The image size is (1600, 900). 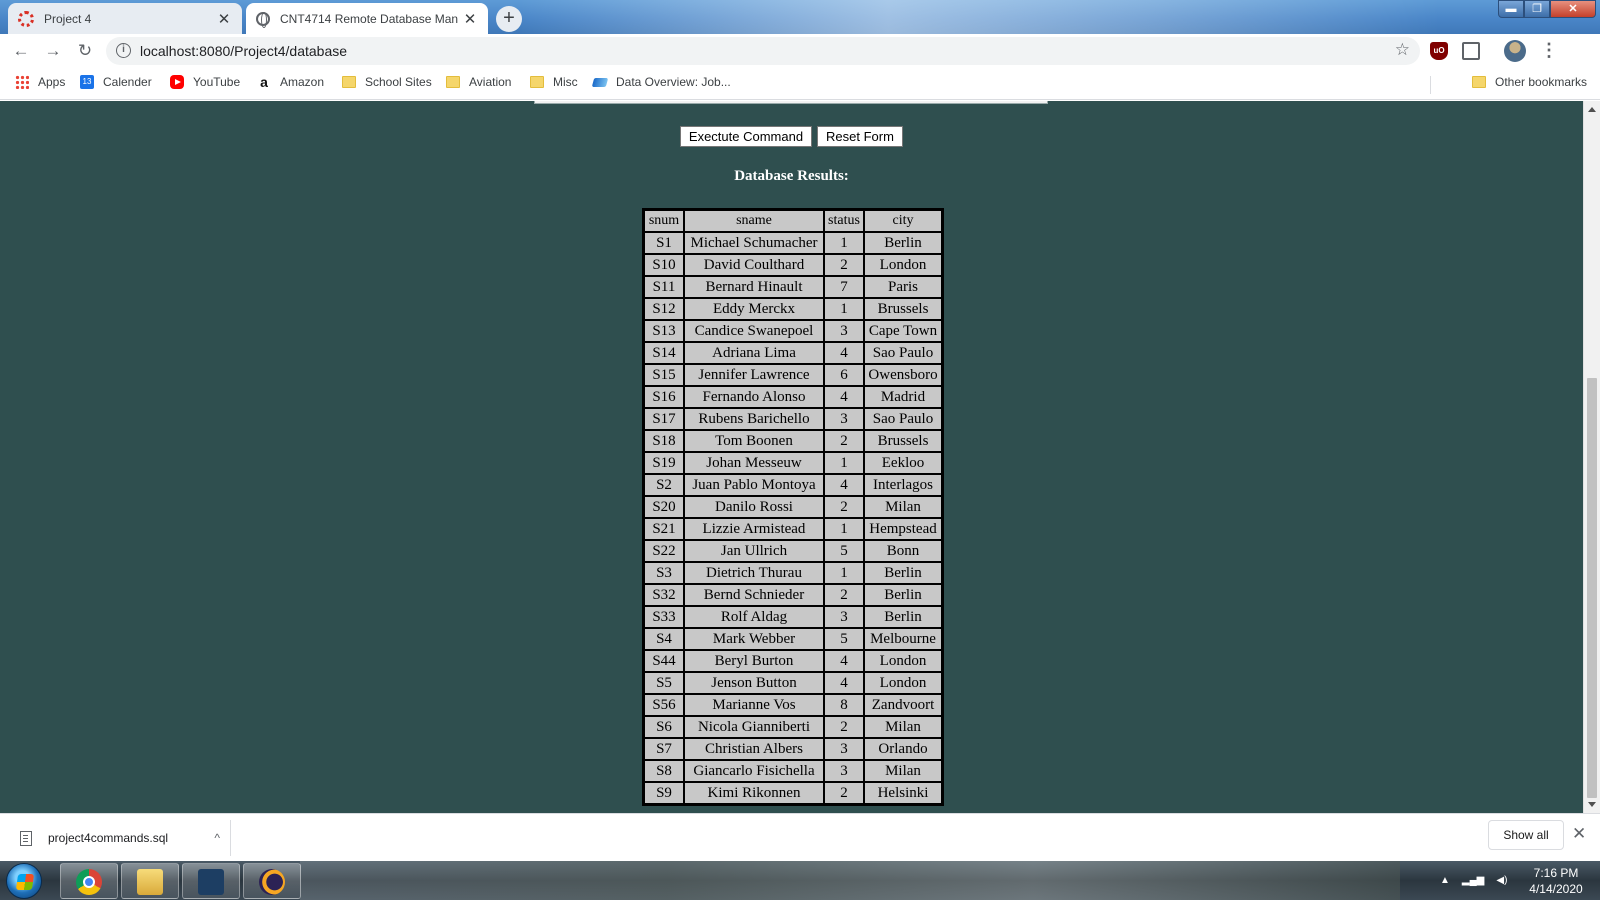 What do you see at coordinates (1592, 804) in the screenshot?
I see `scroll-down-arrow-icon` at bounding box center [1592, 804].